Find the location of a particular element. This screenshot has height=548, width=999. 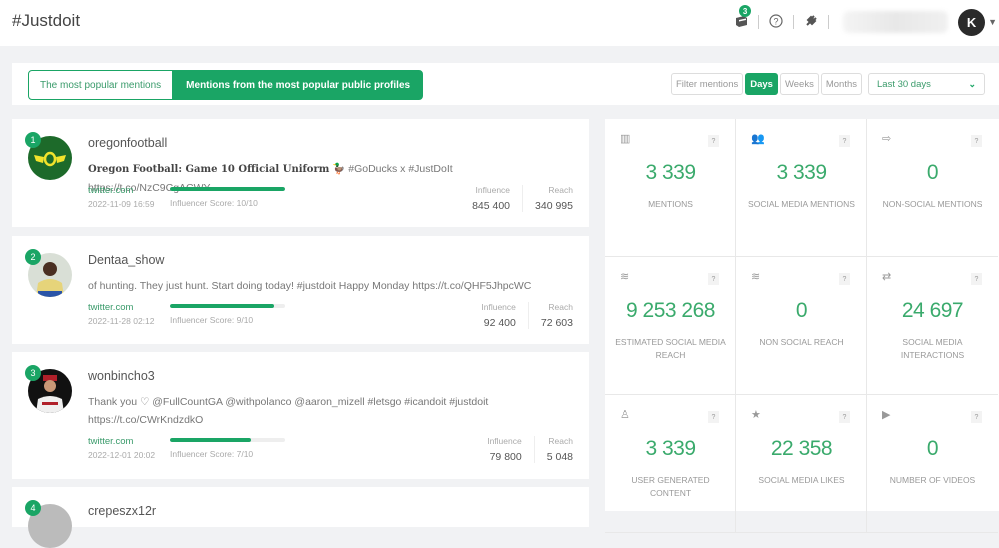

influencer-score: Influencer Score: 9/10 is located at coordinates (227, 314).